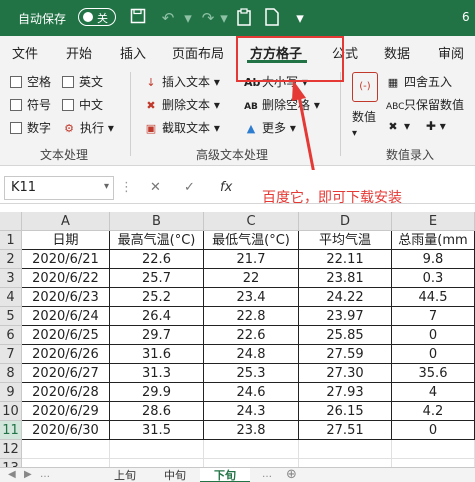  I want to click on table-cell: 24.3, so click(251, 411).